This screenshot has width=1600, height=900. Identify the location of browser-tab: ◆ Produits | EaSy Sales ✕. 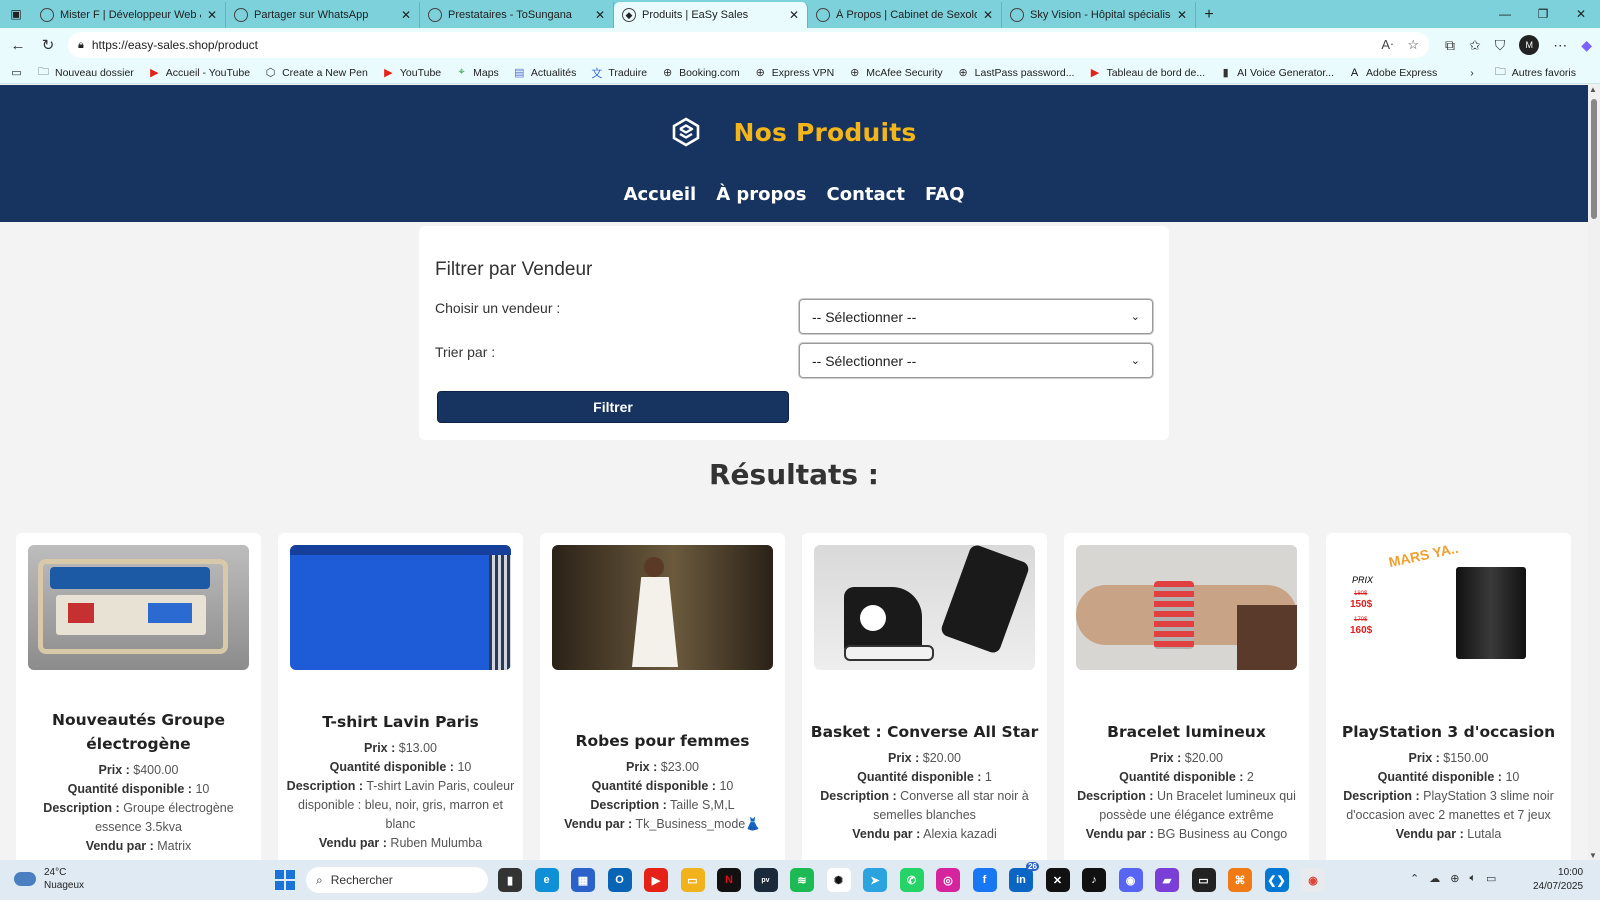
(711, 15).